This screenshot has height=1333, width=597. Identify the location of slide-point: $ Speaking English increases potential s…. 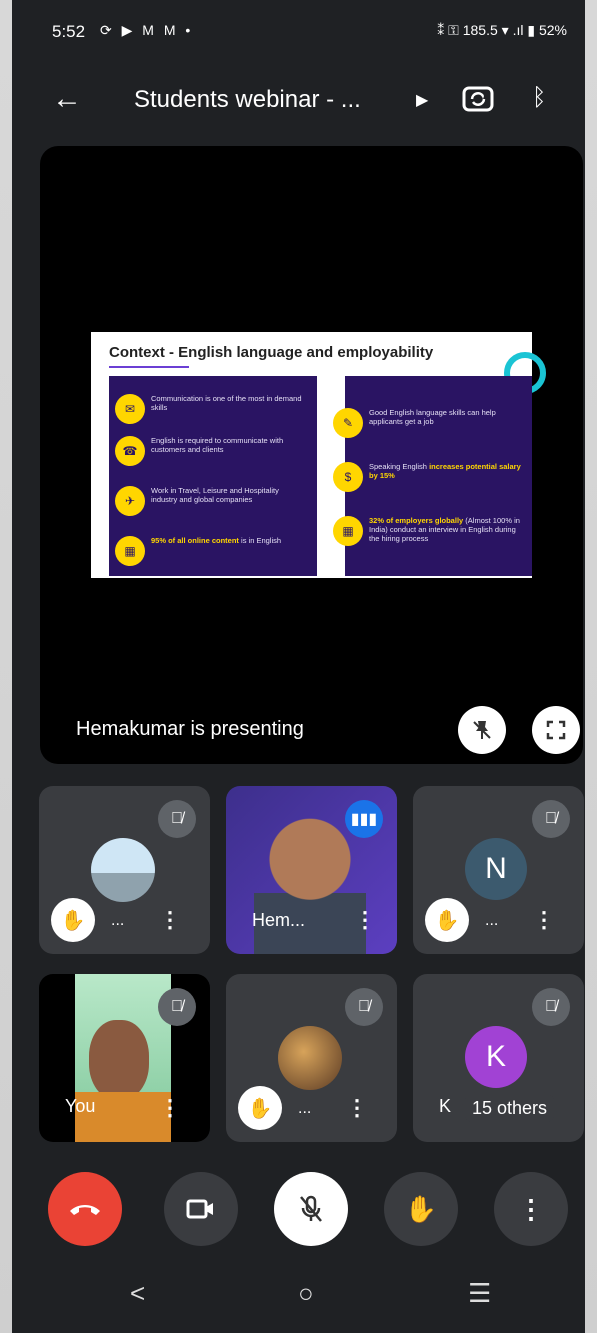
(428, 477).